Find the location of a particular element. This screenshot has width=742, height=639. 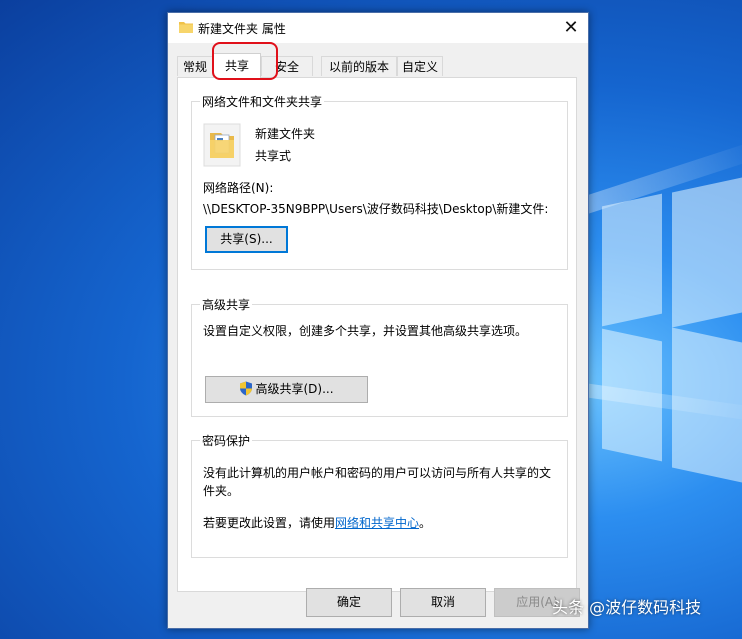

network-sharing-center-link: 网络和共享中心 is located at coordinates (377, 523).